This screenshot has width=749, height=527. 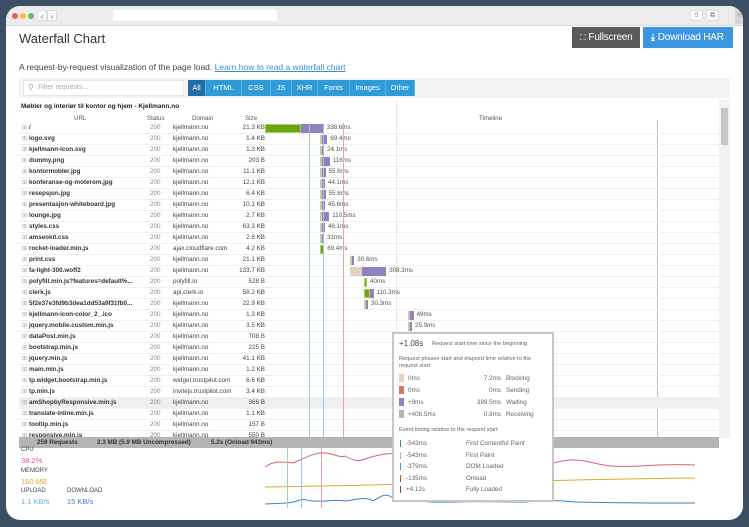 I want to click on fullscreen-button: ⛶ Fullscreen, so click(x=606, y=37).